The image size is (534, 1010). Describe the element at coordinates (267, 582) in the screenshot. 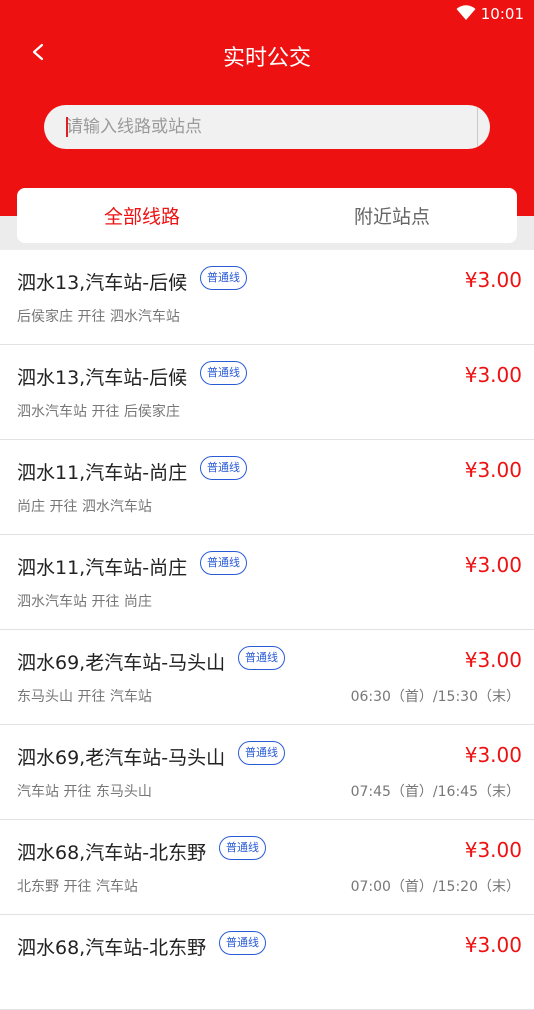

I see `route-row: 泗水11,汽车站-尚庄 普通线 ¥3.00 泗水汽车站 开往 尚庄` at that location.